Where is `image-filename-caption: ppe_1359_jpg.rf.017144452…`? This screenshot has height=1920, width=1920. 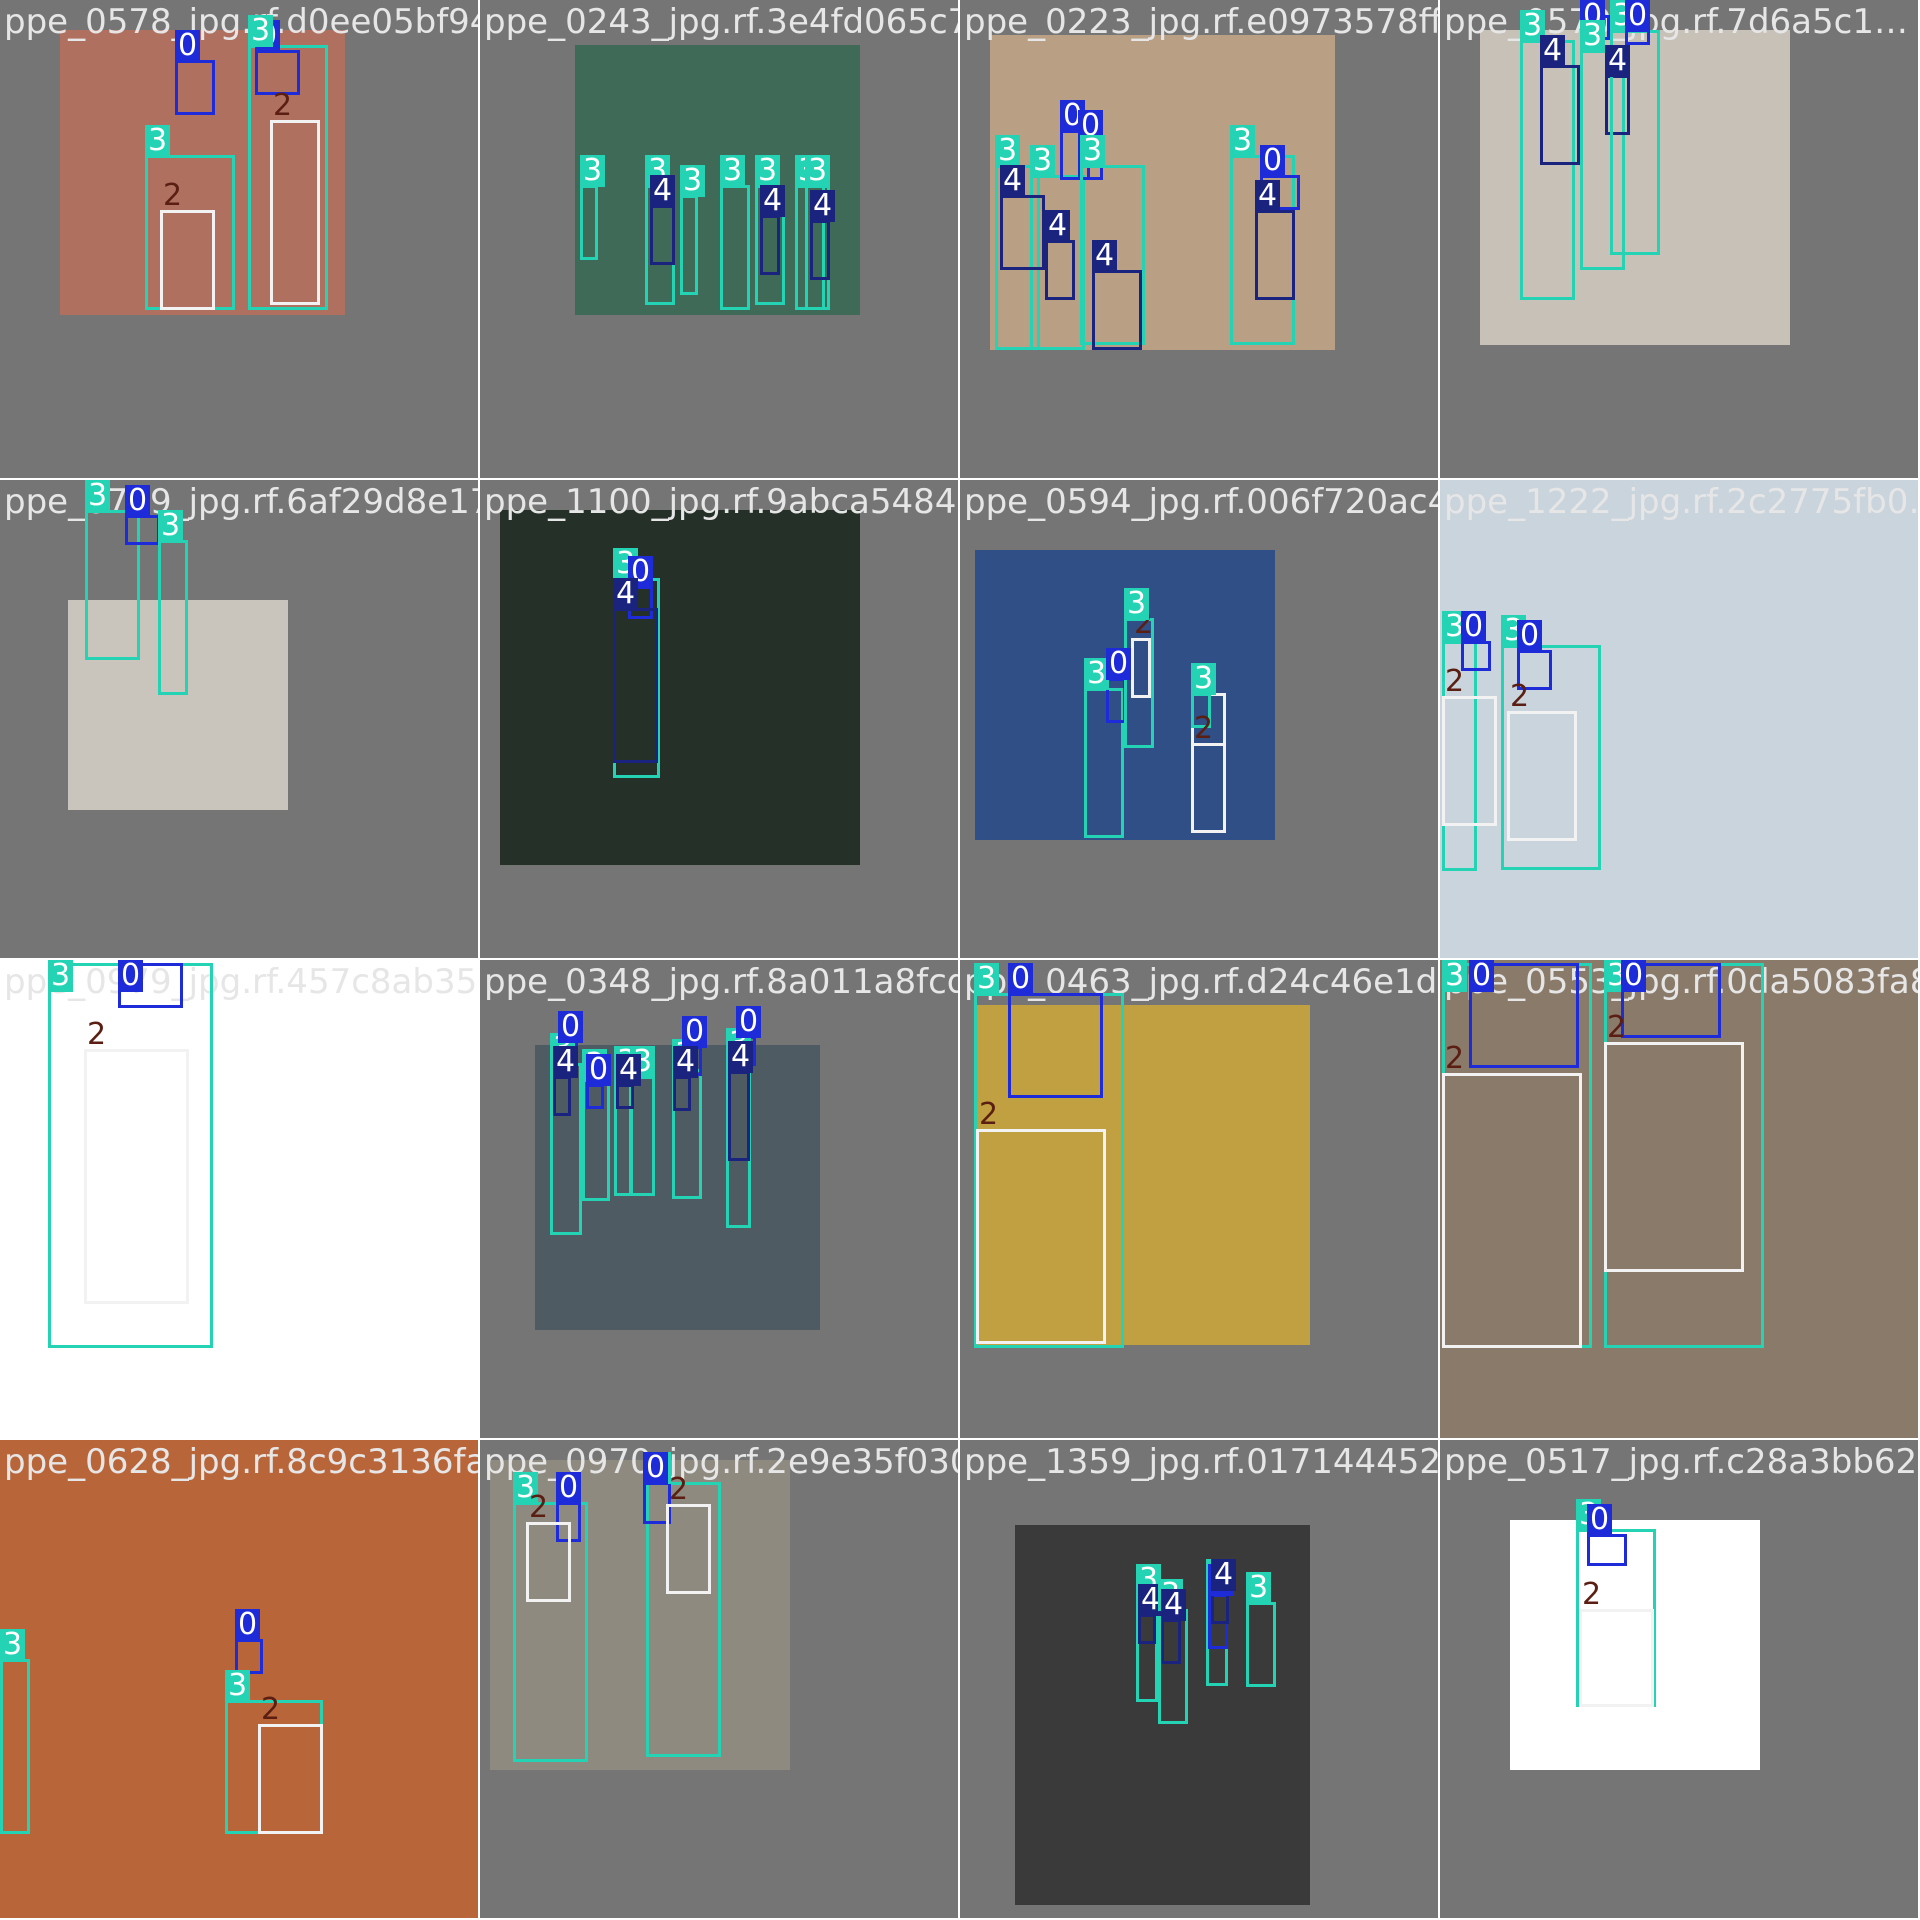 image-filename-caption: ppe_1359_jpg.rf.017144452… is located at coordinates (1202, 1462).